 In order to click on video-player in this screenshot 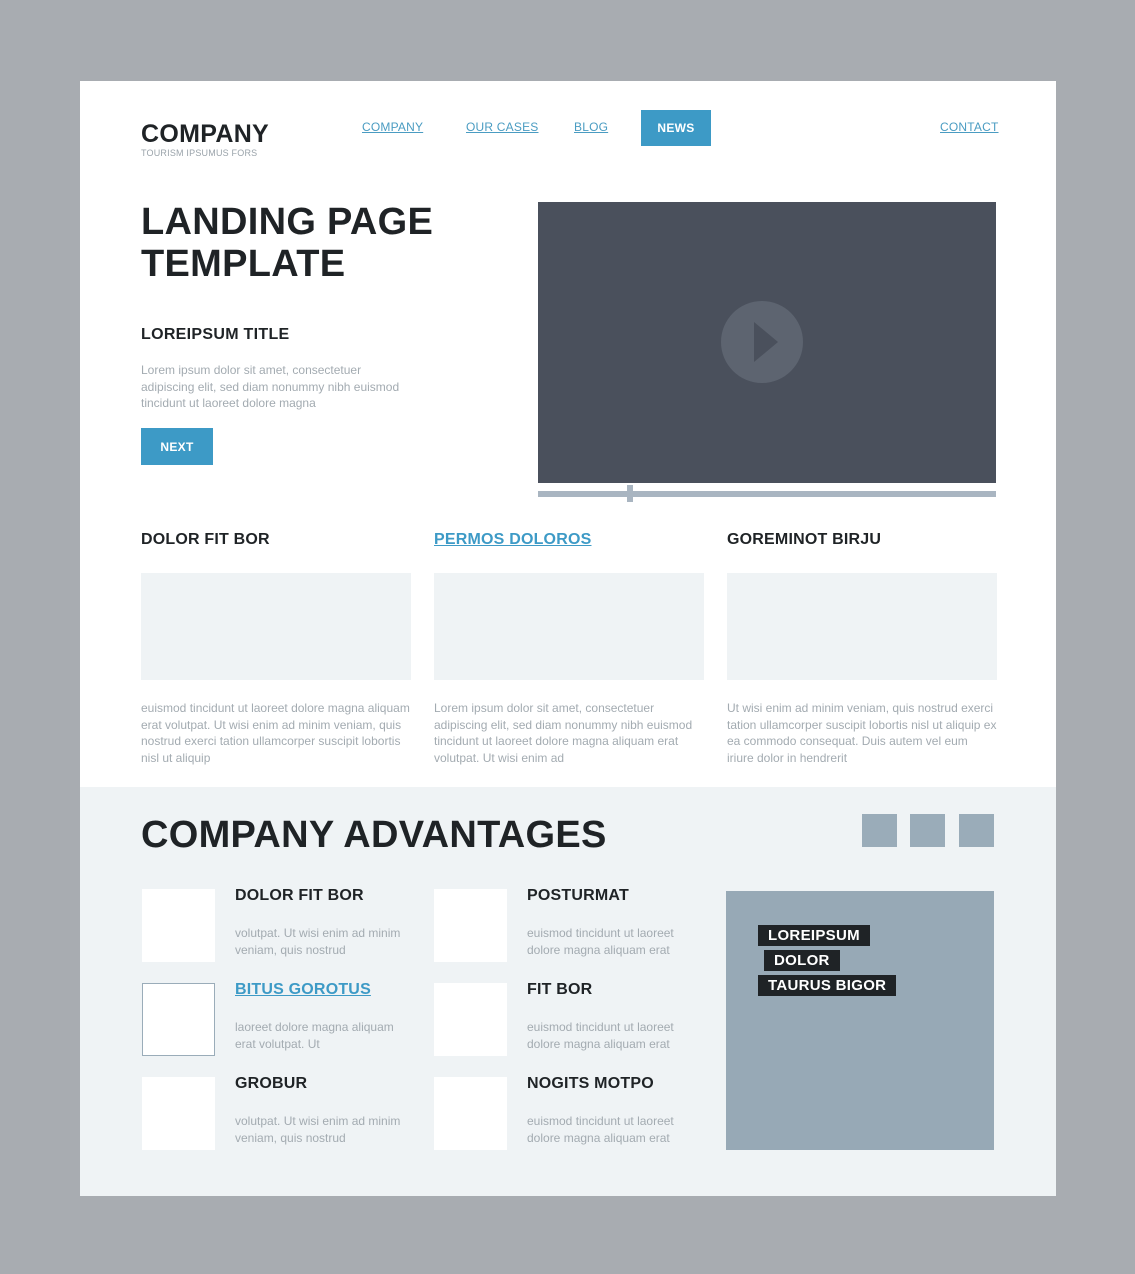, I will do `click(767, 342)`.